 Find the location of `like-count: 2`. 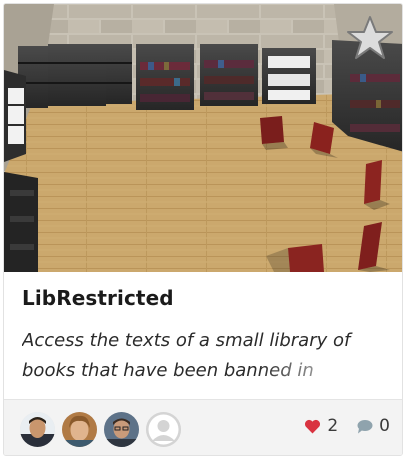

like-count: 2 is located at coordinates (333, 426).